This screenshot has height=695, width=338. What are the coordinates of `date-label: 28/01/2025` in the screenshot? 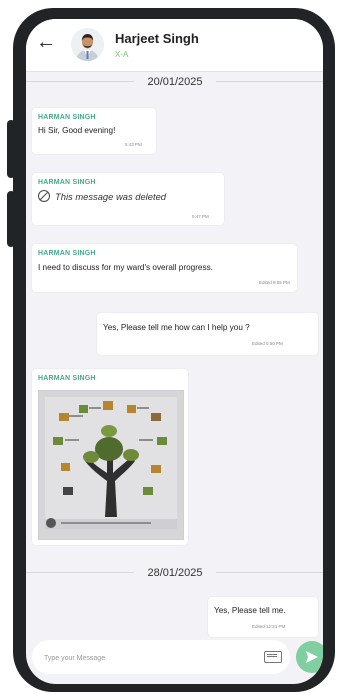 It's located at (175, 573).